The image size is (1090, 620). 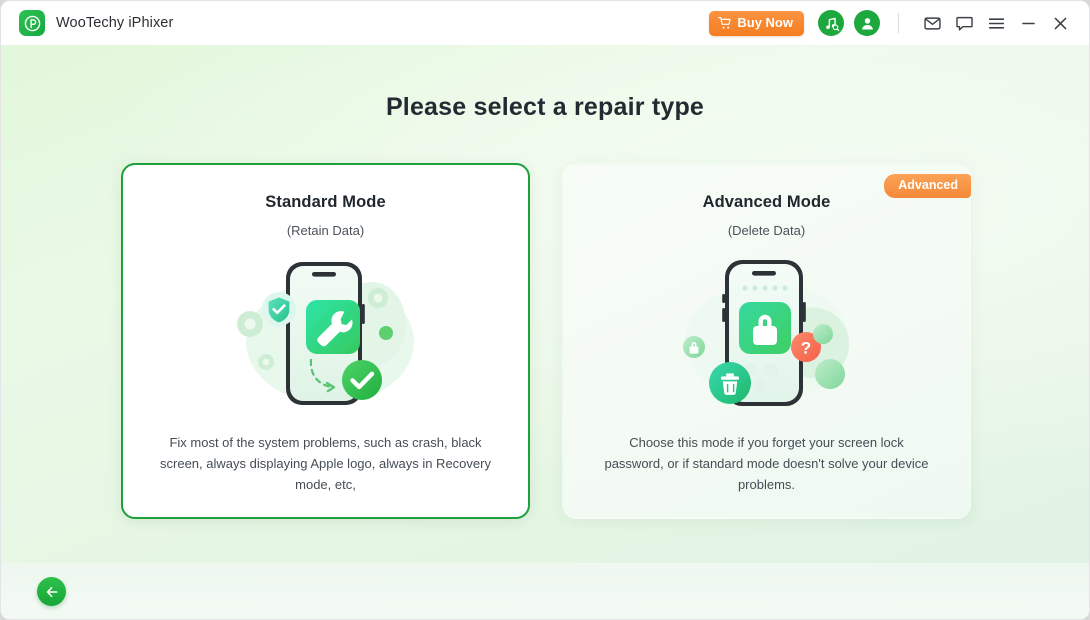 What do you see at coordinates (867, 23) in the screenshot?
I see `user-account-icon` at bounding box center [867, 23].